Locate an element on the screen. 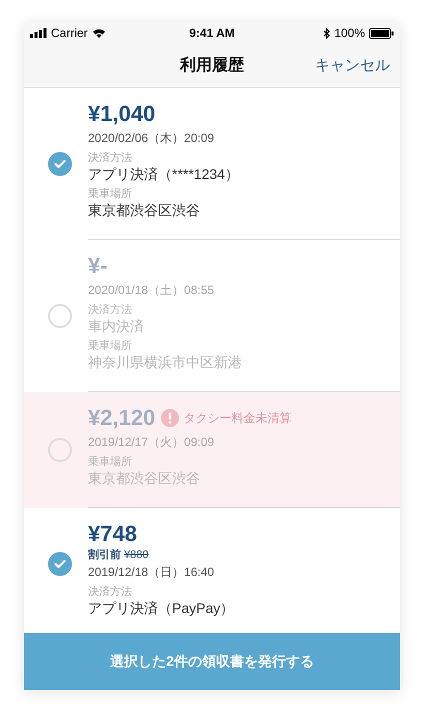 Image resolution: width=423 pixels, height=715 pixels. discount-note: 割引前 ¥880 is located at coordinates (119, 555).